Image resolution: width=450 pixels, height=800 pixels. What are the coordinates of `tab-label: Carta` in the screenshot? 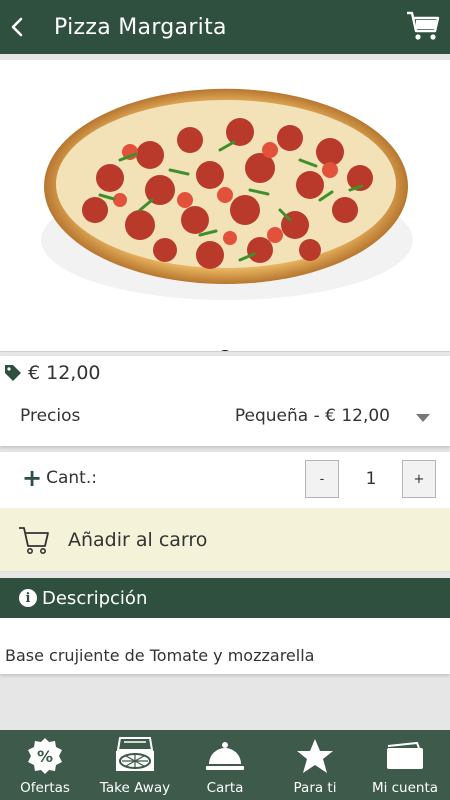 It's located at (225, 788).